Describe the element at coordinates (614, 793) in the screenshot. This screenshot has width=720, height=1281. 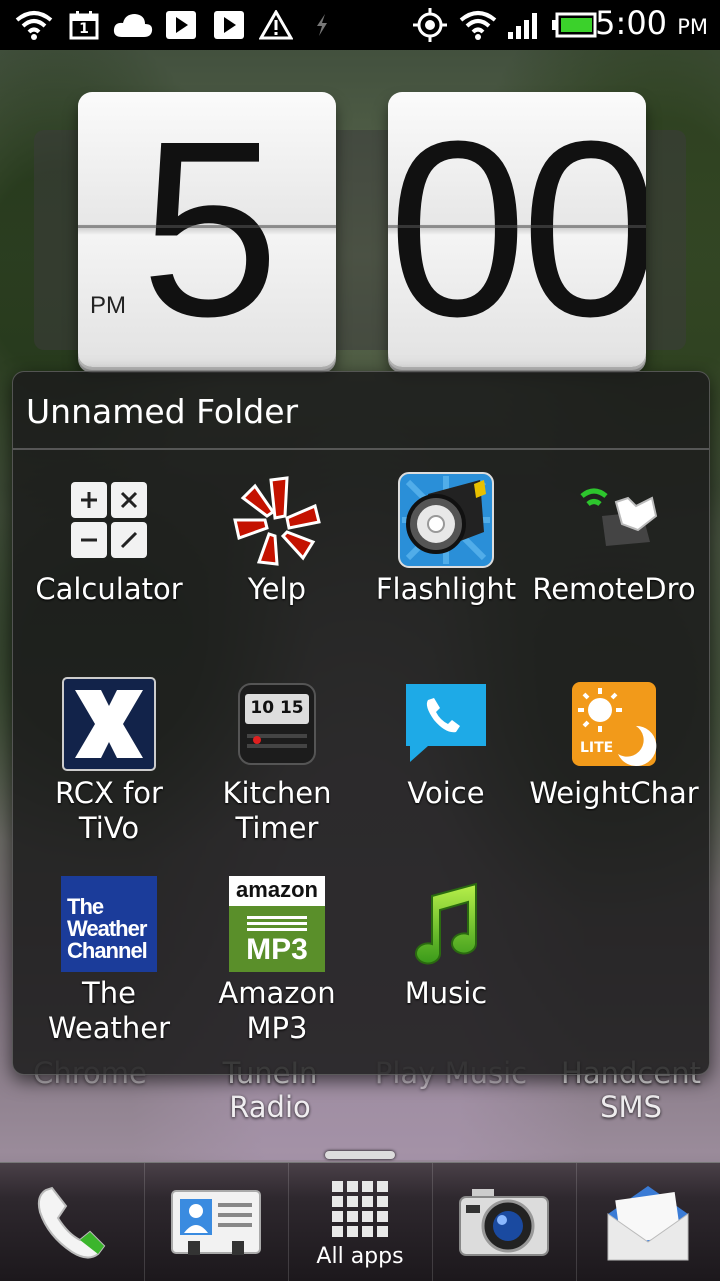
I see `app-label: WeightChar` at that location.